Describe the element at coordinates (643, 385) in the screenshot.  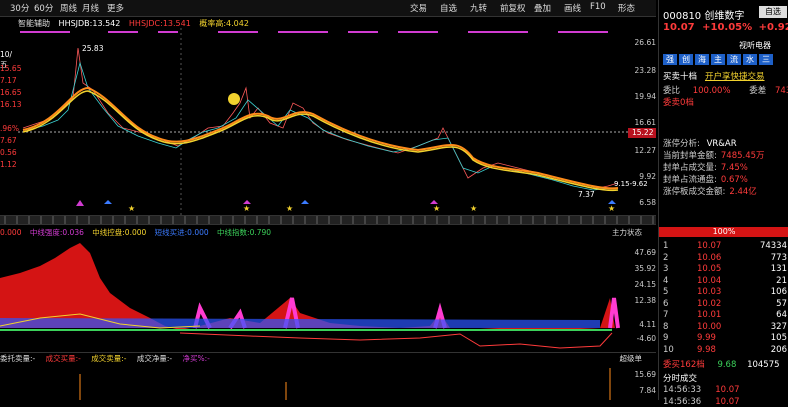
I see `sub2-y-axis: 15.69 7.84` at that location.